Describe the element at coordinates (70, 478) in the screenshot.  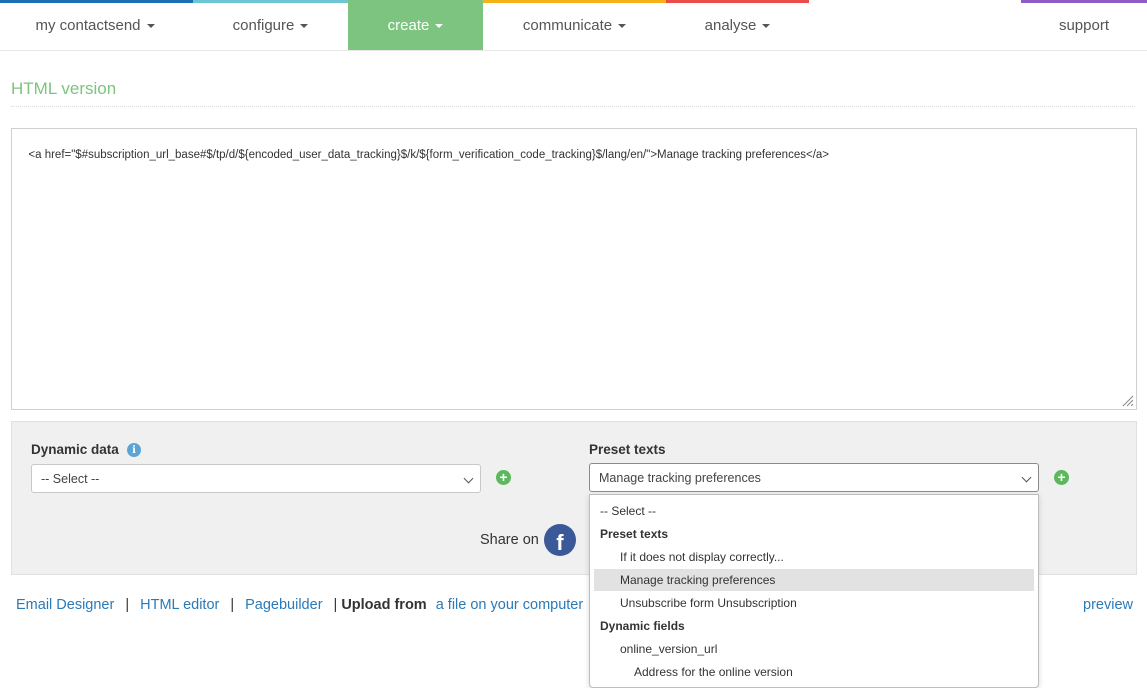
I see `dynamic-data-selected: -- Select --` at that location.